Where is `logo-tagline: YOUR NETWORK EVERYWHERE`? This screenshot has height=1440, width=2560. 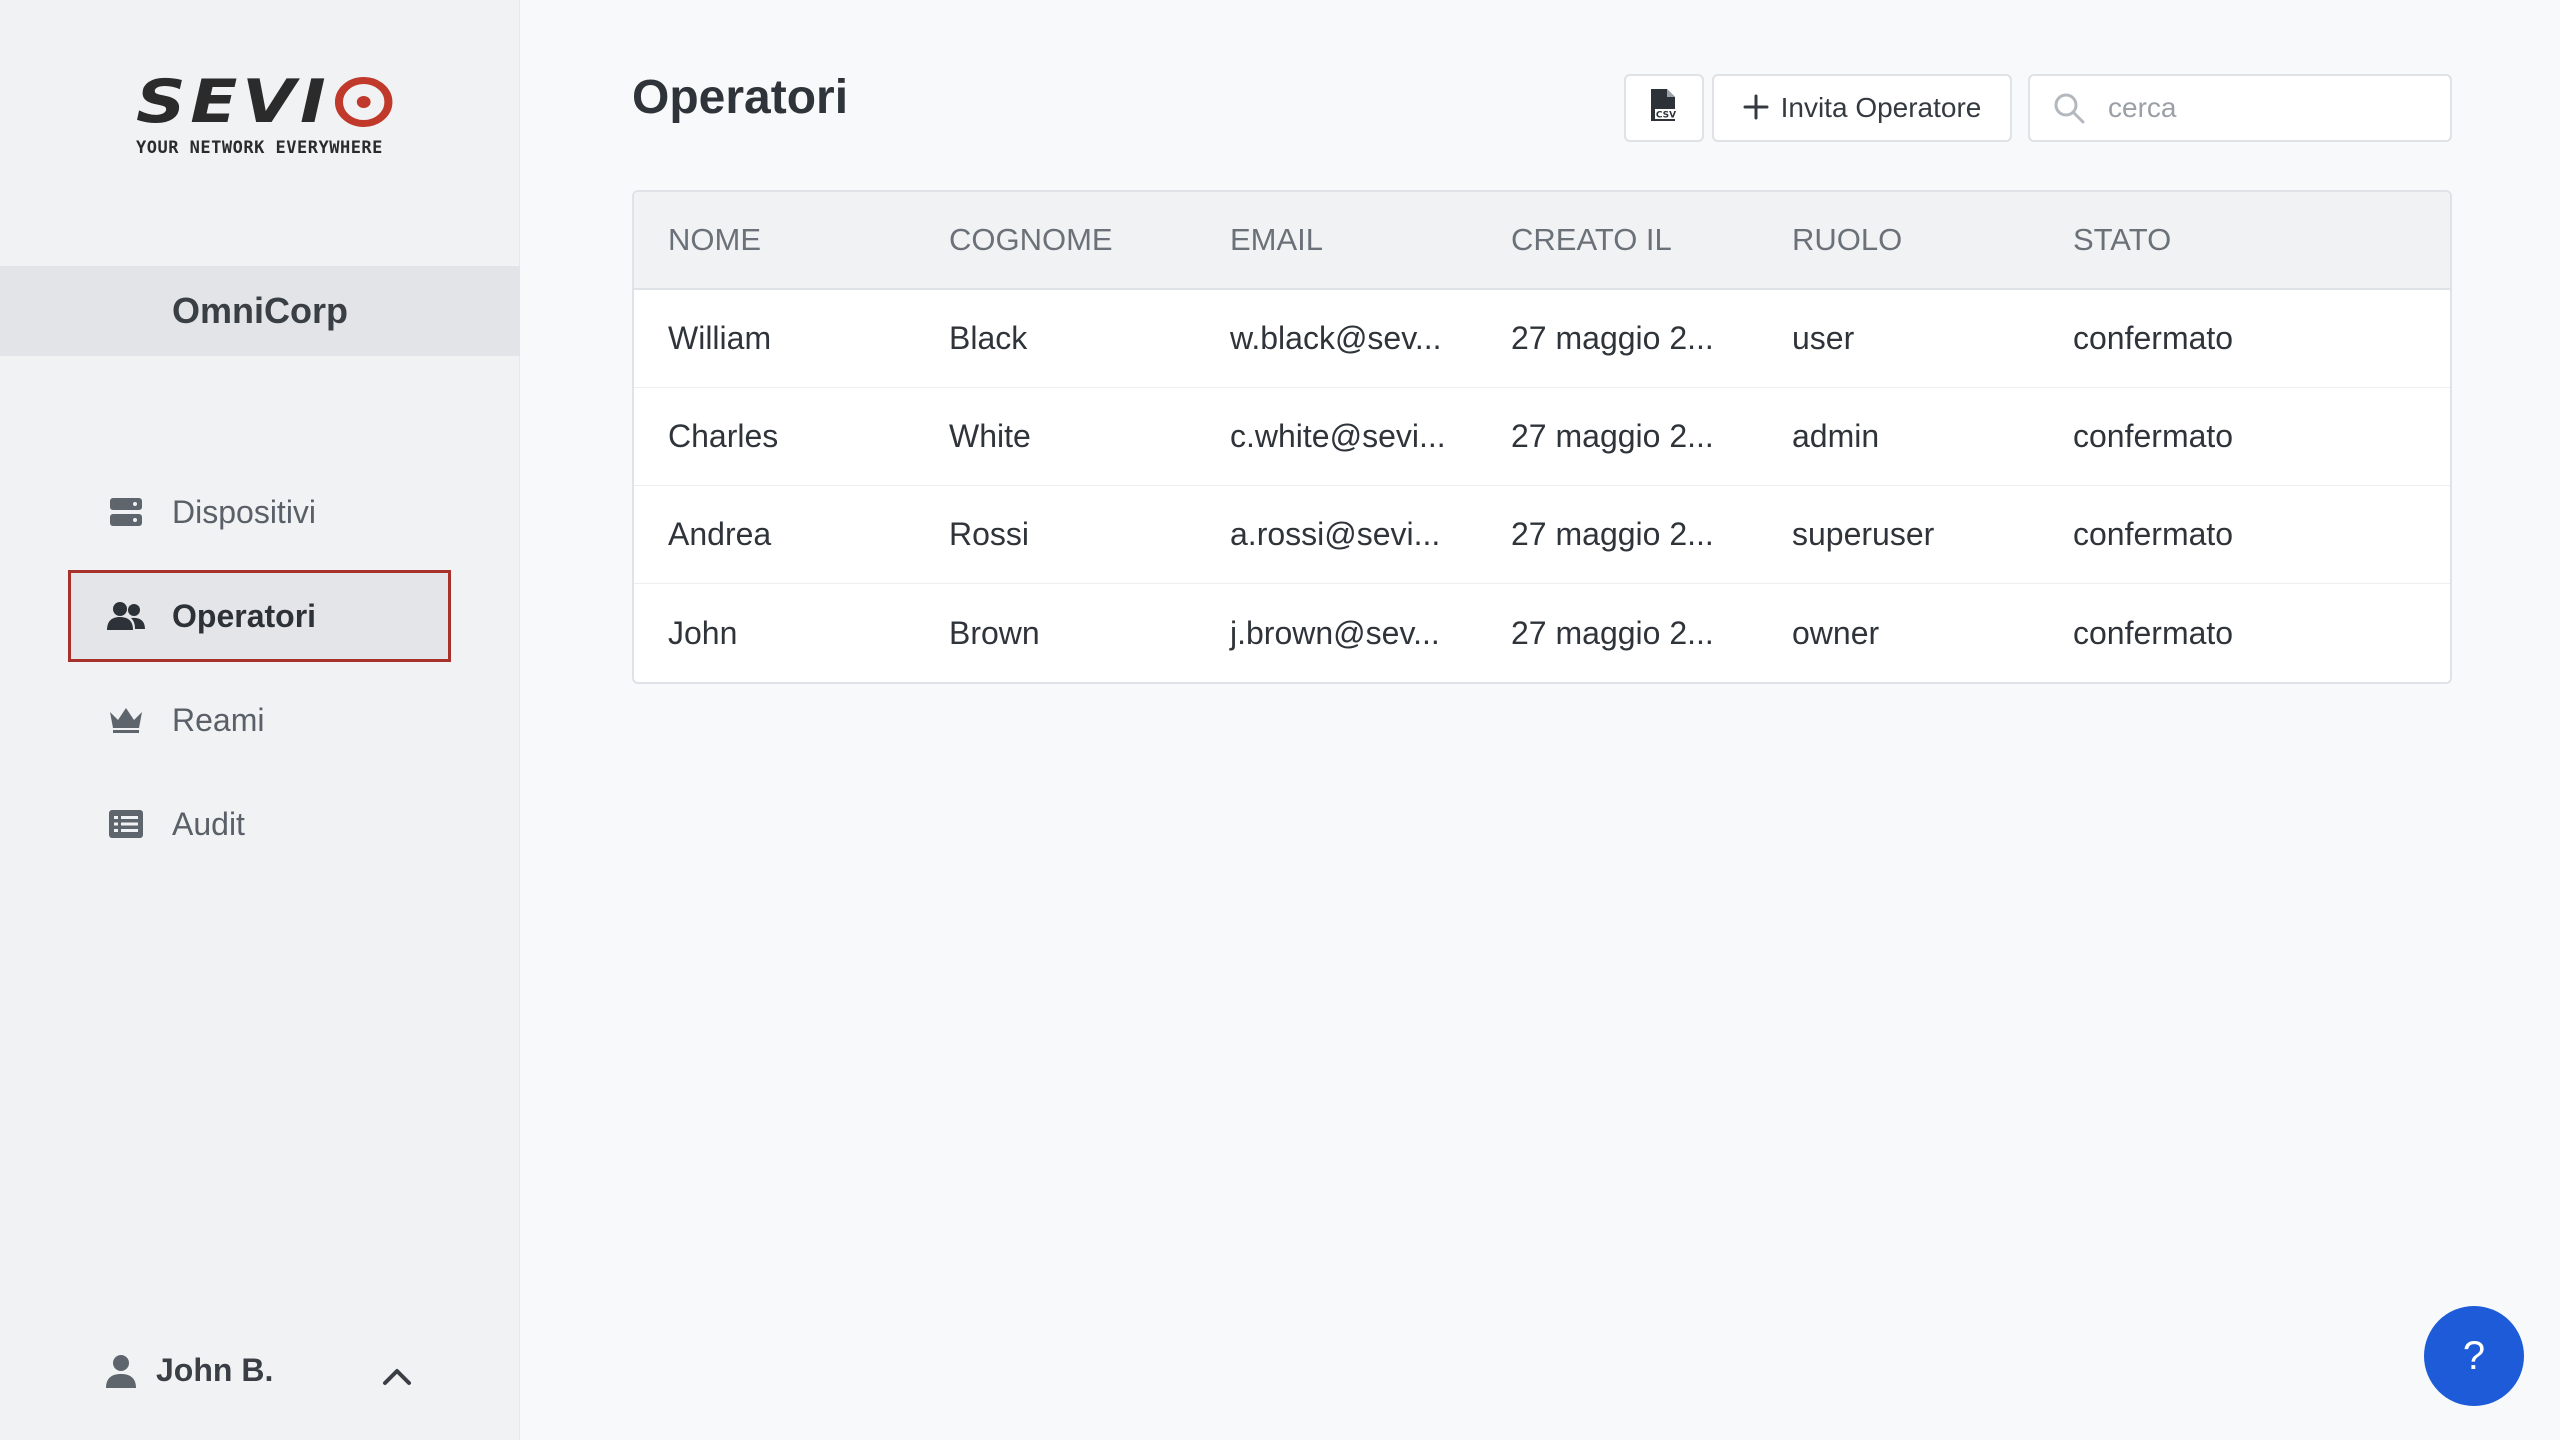 logo-tagline: YOUR NETWORK EVERYWHERE is located at coordinates (259, 148).